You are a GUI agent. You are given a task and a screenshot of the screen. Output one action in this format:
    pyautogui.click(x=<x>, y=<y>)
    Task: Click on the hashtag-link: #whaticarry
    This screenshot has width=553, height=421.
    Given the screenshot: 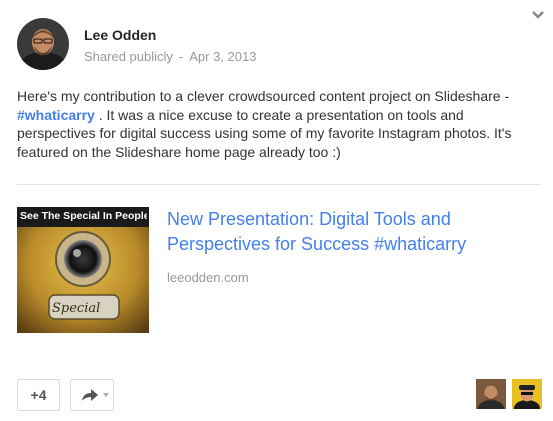 What is the action you would take?
    pyautogui.click(x=56, y=115)
    